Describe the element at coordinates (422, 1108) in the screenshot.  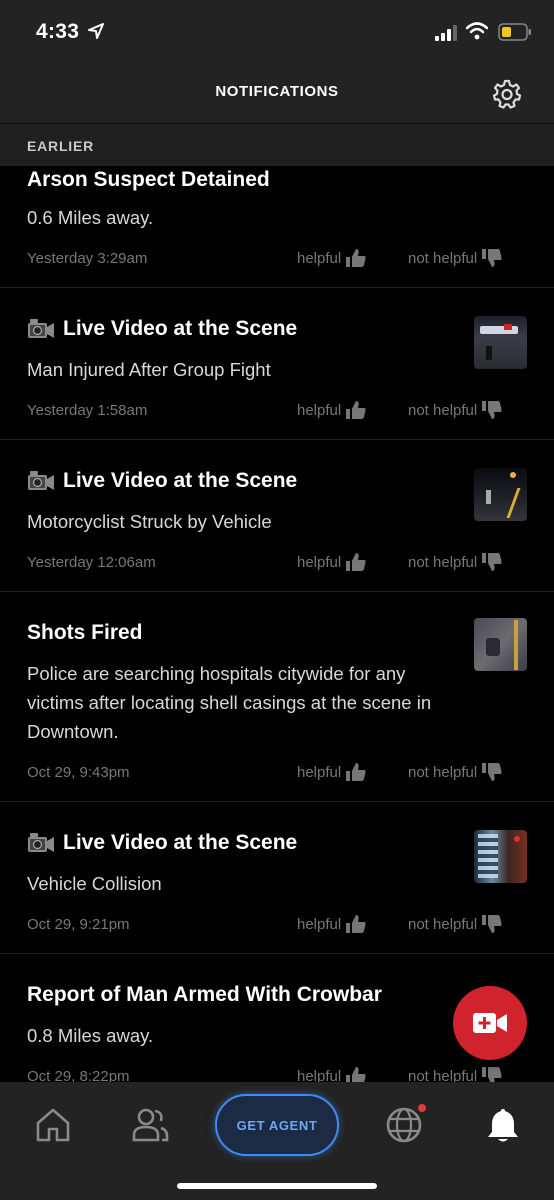
I see `notification-badge` at that location.